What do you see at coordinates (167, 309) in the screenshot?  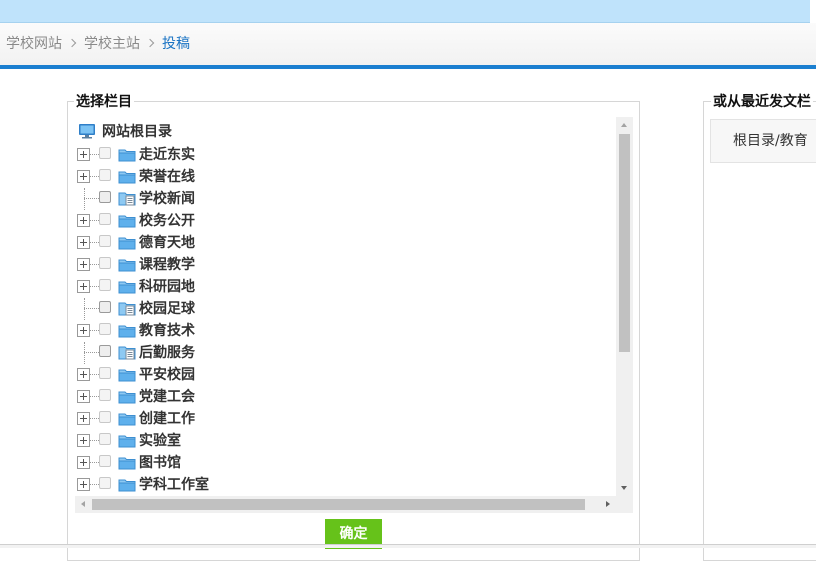 I see `tree-row-label: 校园足球` at bounding box center [167, 309].